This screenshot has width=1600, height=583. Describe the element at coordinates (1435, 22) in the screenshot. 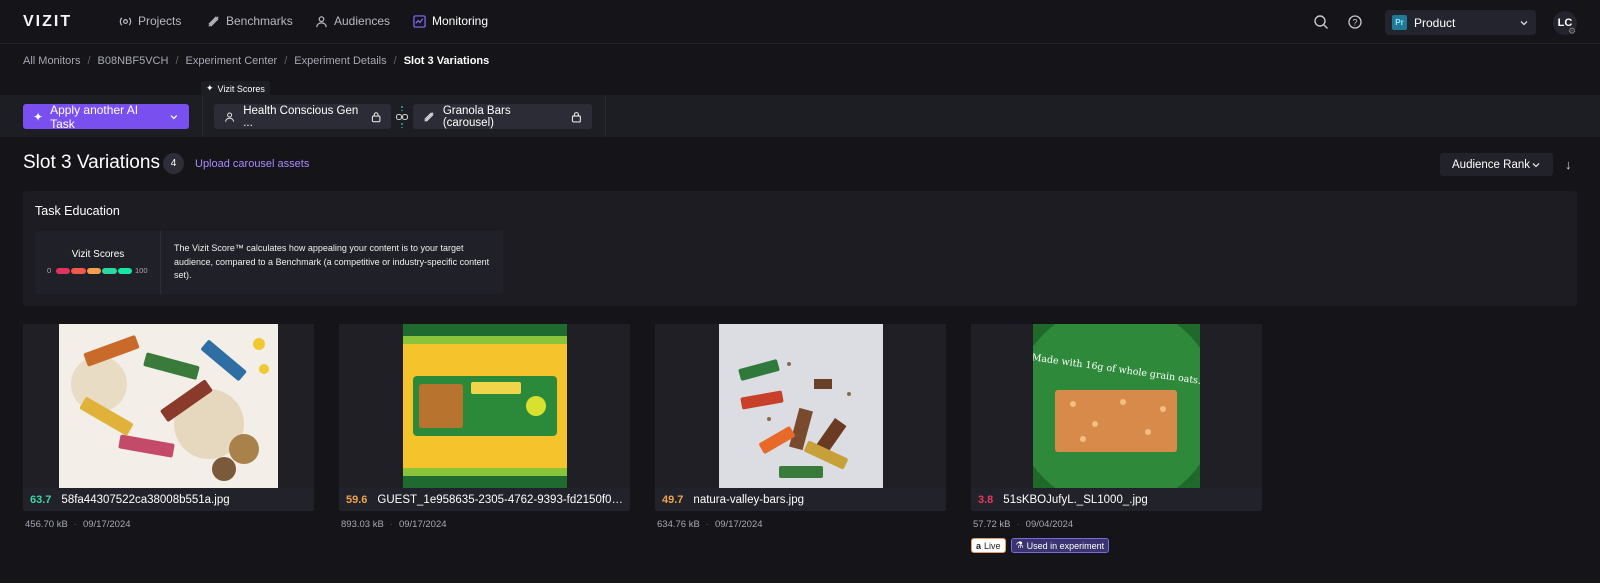

I see `product-label: Product` at that location.